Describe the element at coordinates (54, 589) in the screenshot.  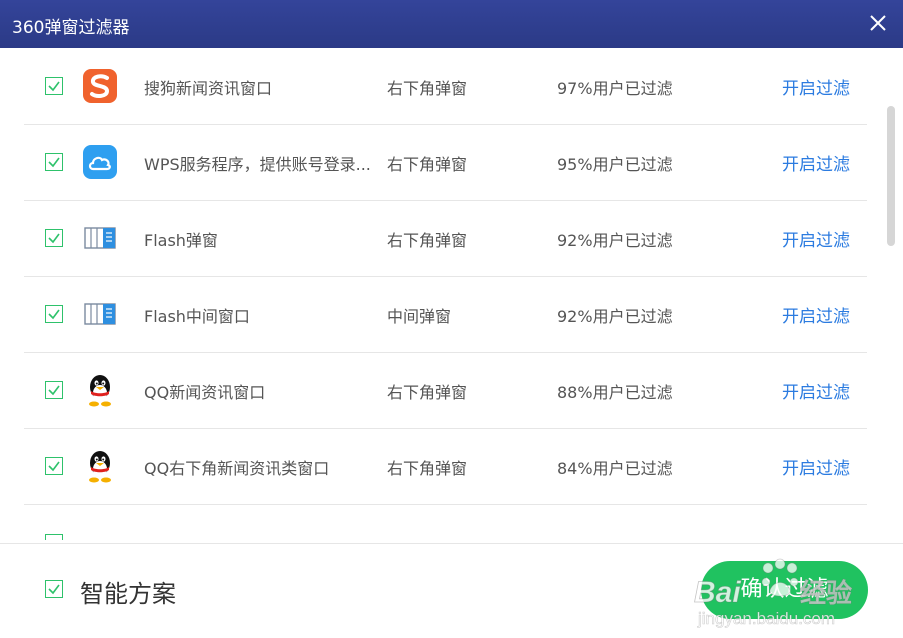
I see `smart-plan-checkbox` at that location.